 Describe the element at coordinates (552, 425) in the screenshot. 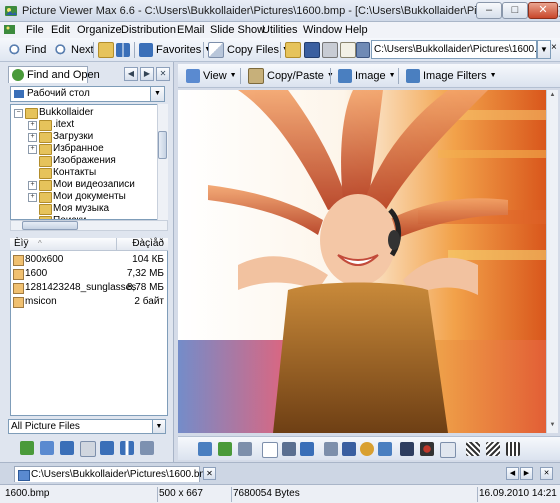

I see `scroll-down-arrow-icon: ▼` at that location.